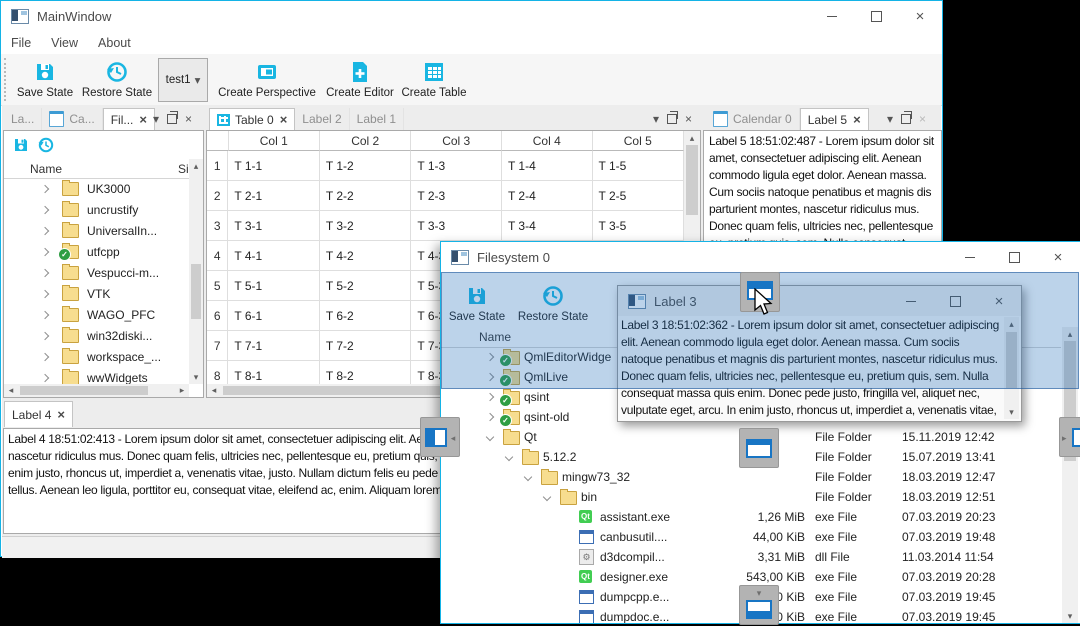  What do you see at coordinates (274, 256) in the screenshot?
I see `table-cell: T 4-1` at bounding box center [274, 256].